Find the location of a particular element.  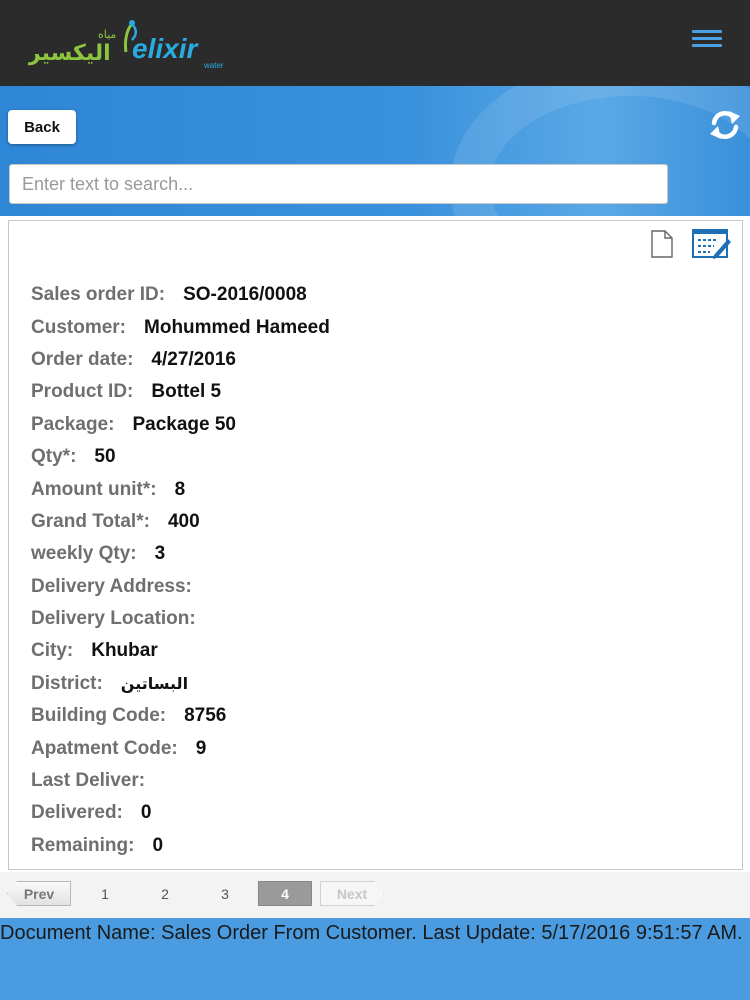

field-label: Product ID: is located at coordinates (82, 392).